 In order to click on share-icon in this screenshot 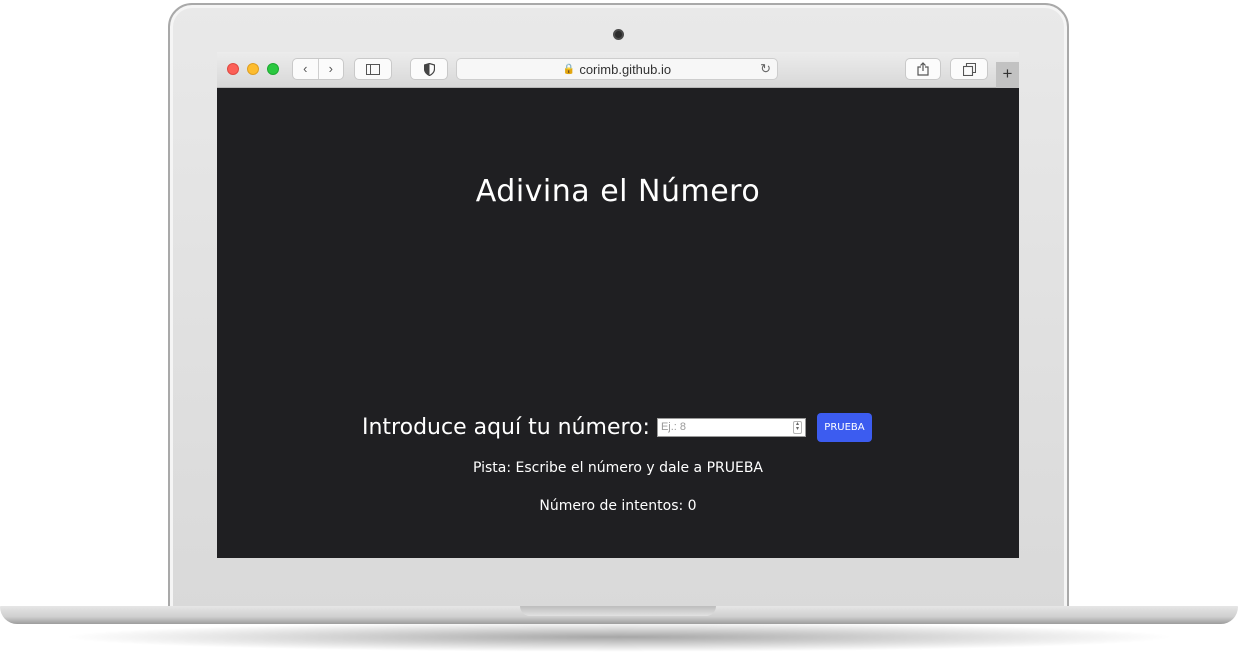, I will do `click(923, 69)`.